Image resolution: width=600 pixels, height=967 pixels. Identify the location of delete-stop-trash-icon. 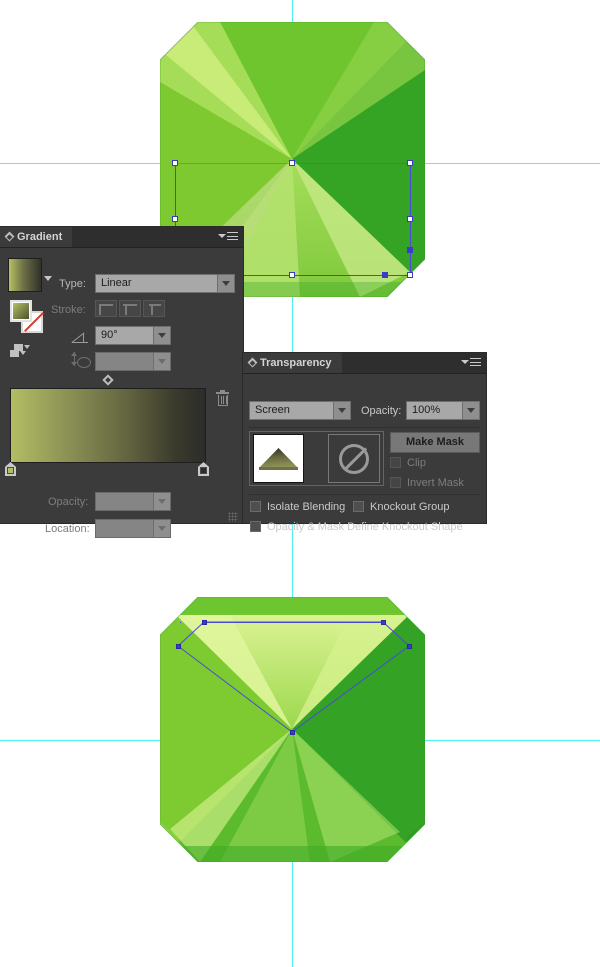
(222, 398).